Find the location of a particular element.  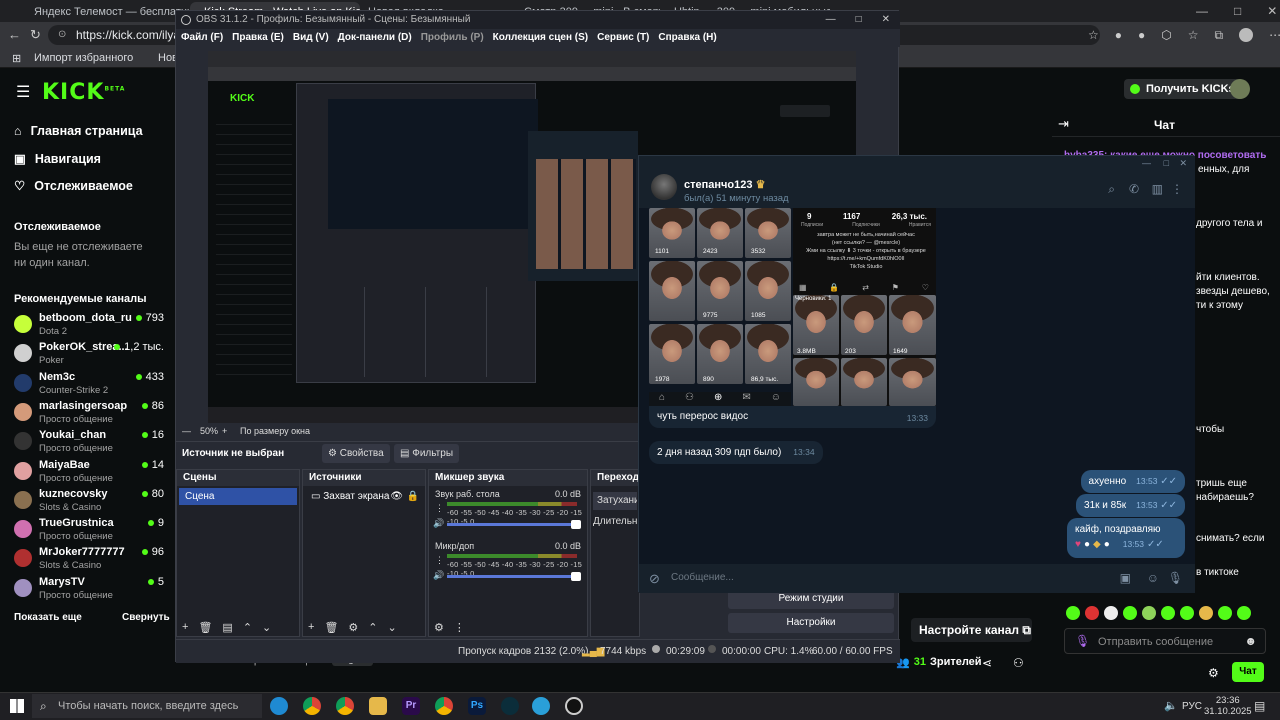

hamburger-menu-icon: ☰ is located at coordinates (23, 92).